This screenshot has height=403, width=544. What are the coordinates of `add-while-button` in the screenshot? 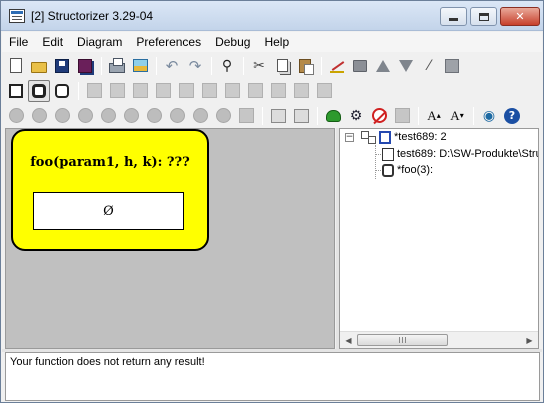 It's located at (186, 91).